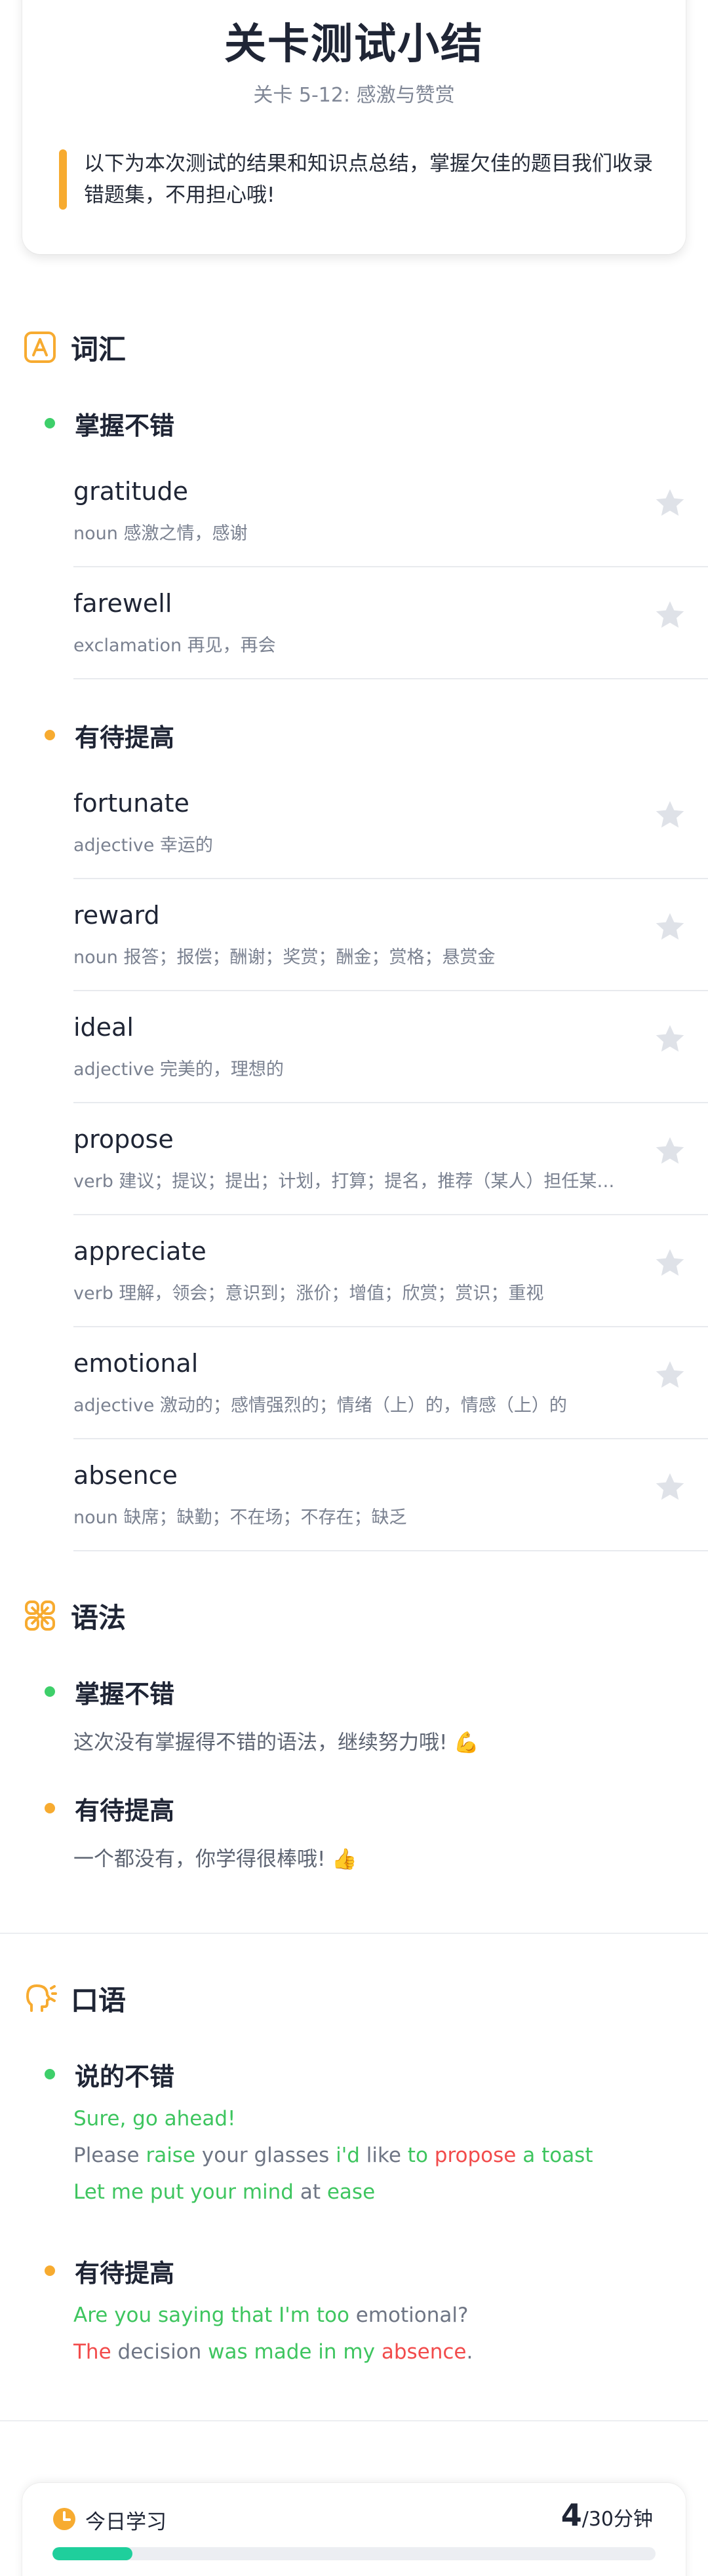 The image size is (708, 2576). I want to click on sentence-segment: raise, so click(174, 2155).